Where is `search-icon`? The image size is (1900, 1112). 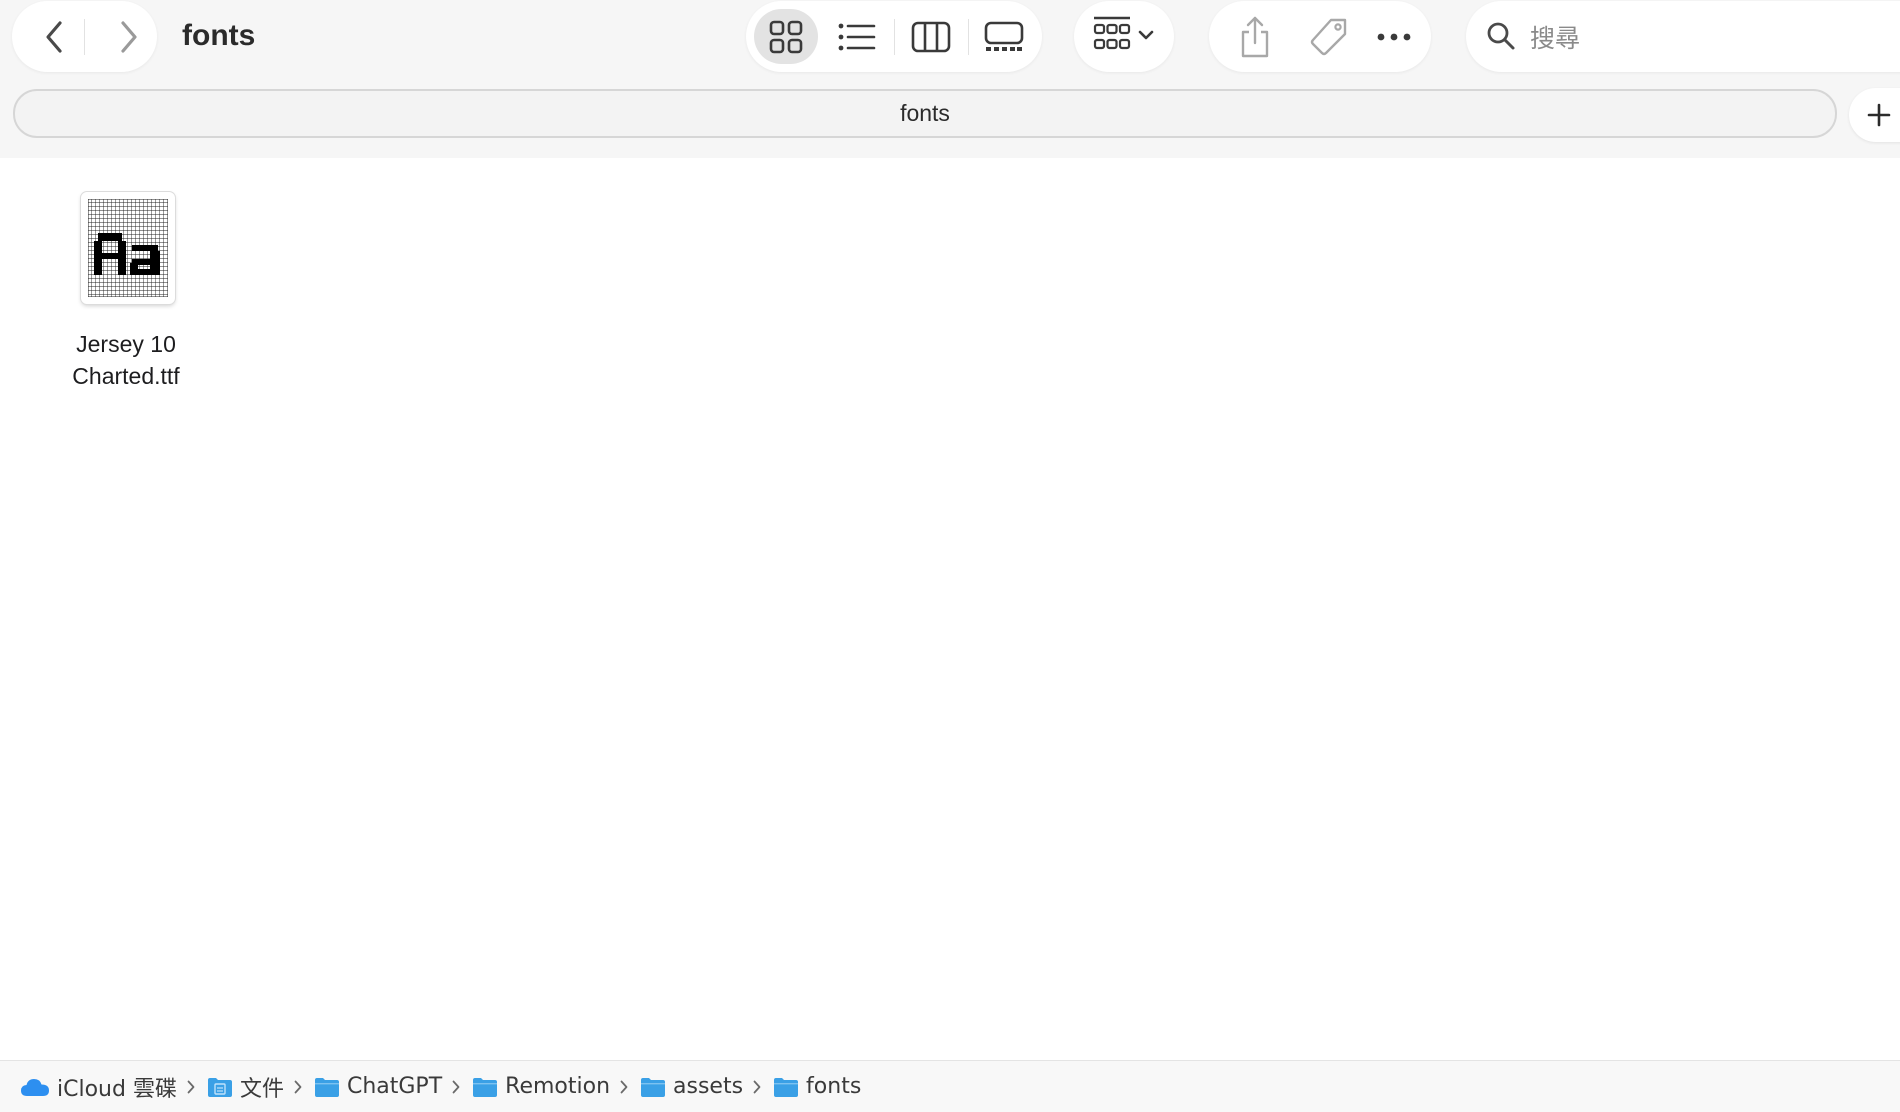 search-icon is located at coordinates (1501, 36).